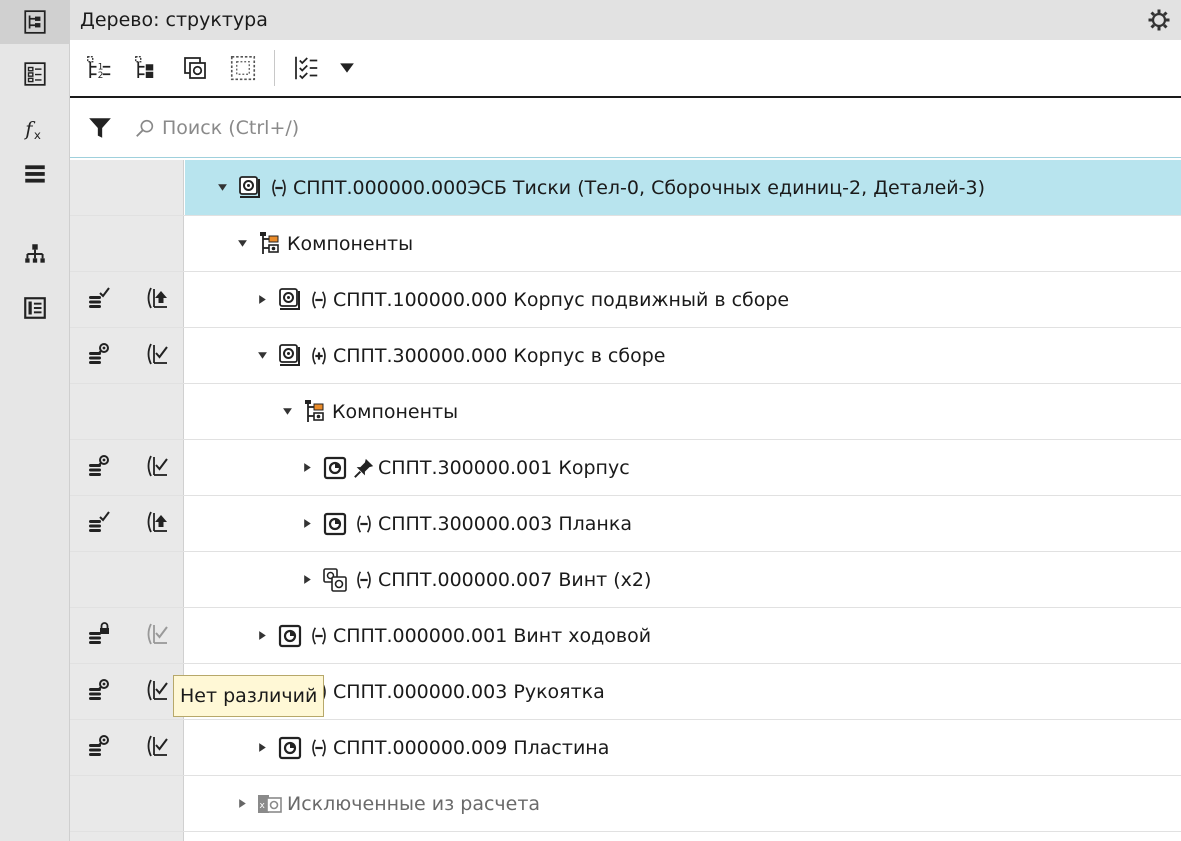  I want to click on tree-node: x Исключенные из расчета, so click(683, 803).